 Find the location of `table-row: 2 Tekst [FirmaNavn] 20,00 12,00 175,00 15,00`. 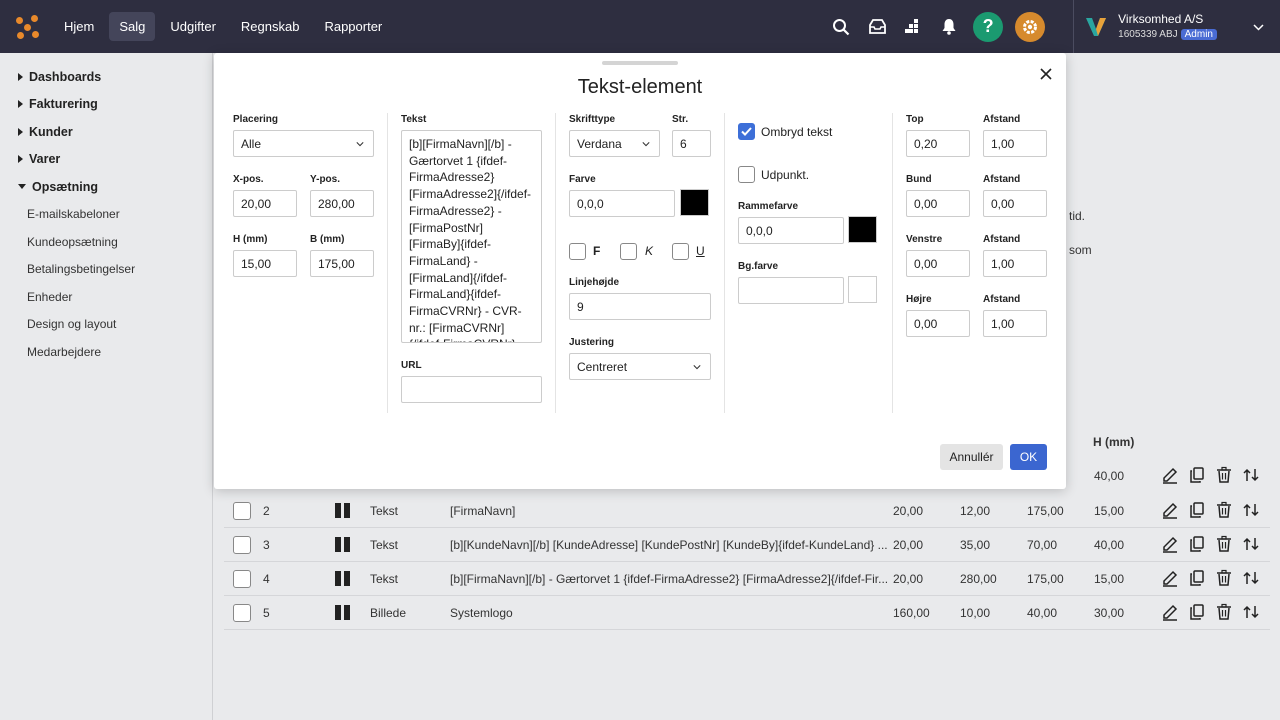

table-row: 2 Tekst [FirmaNavn] 20,00 12,00 175,00 15,00 is located at coordinates (747, 511).